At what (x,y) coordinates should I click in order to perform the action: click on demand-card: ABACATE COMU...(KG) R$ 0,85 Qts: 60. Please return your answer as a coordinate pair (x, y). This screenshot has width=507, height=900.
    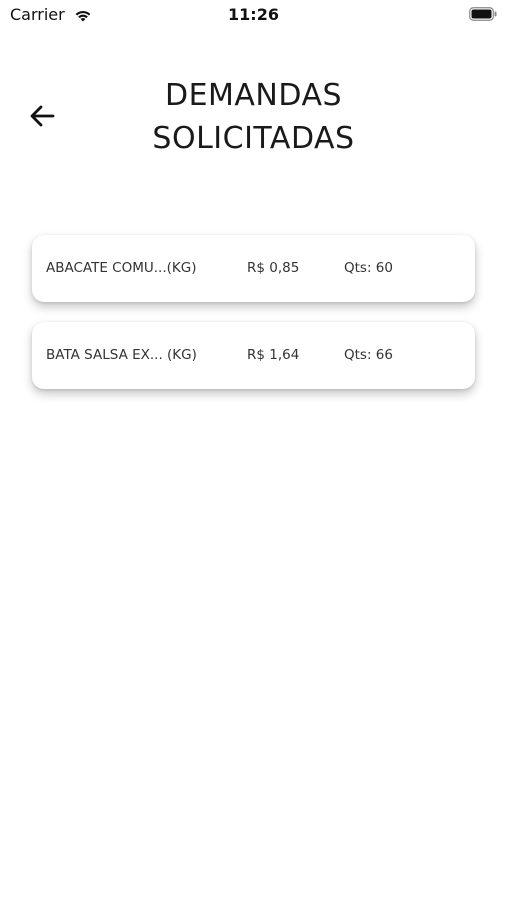
    Looking at the image, I should click on (253, 268).